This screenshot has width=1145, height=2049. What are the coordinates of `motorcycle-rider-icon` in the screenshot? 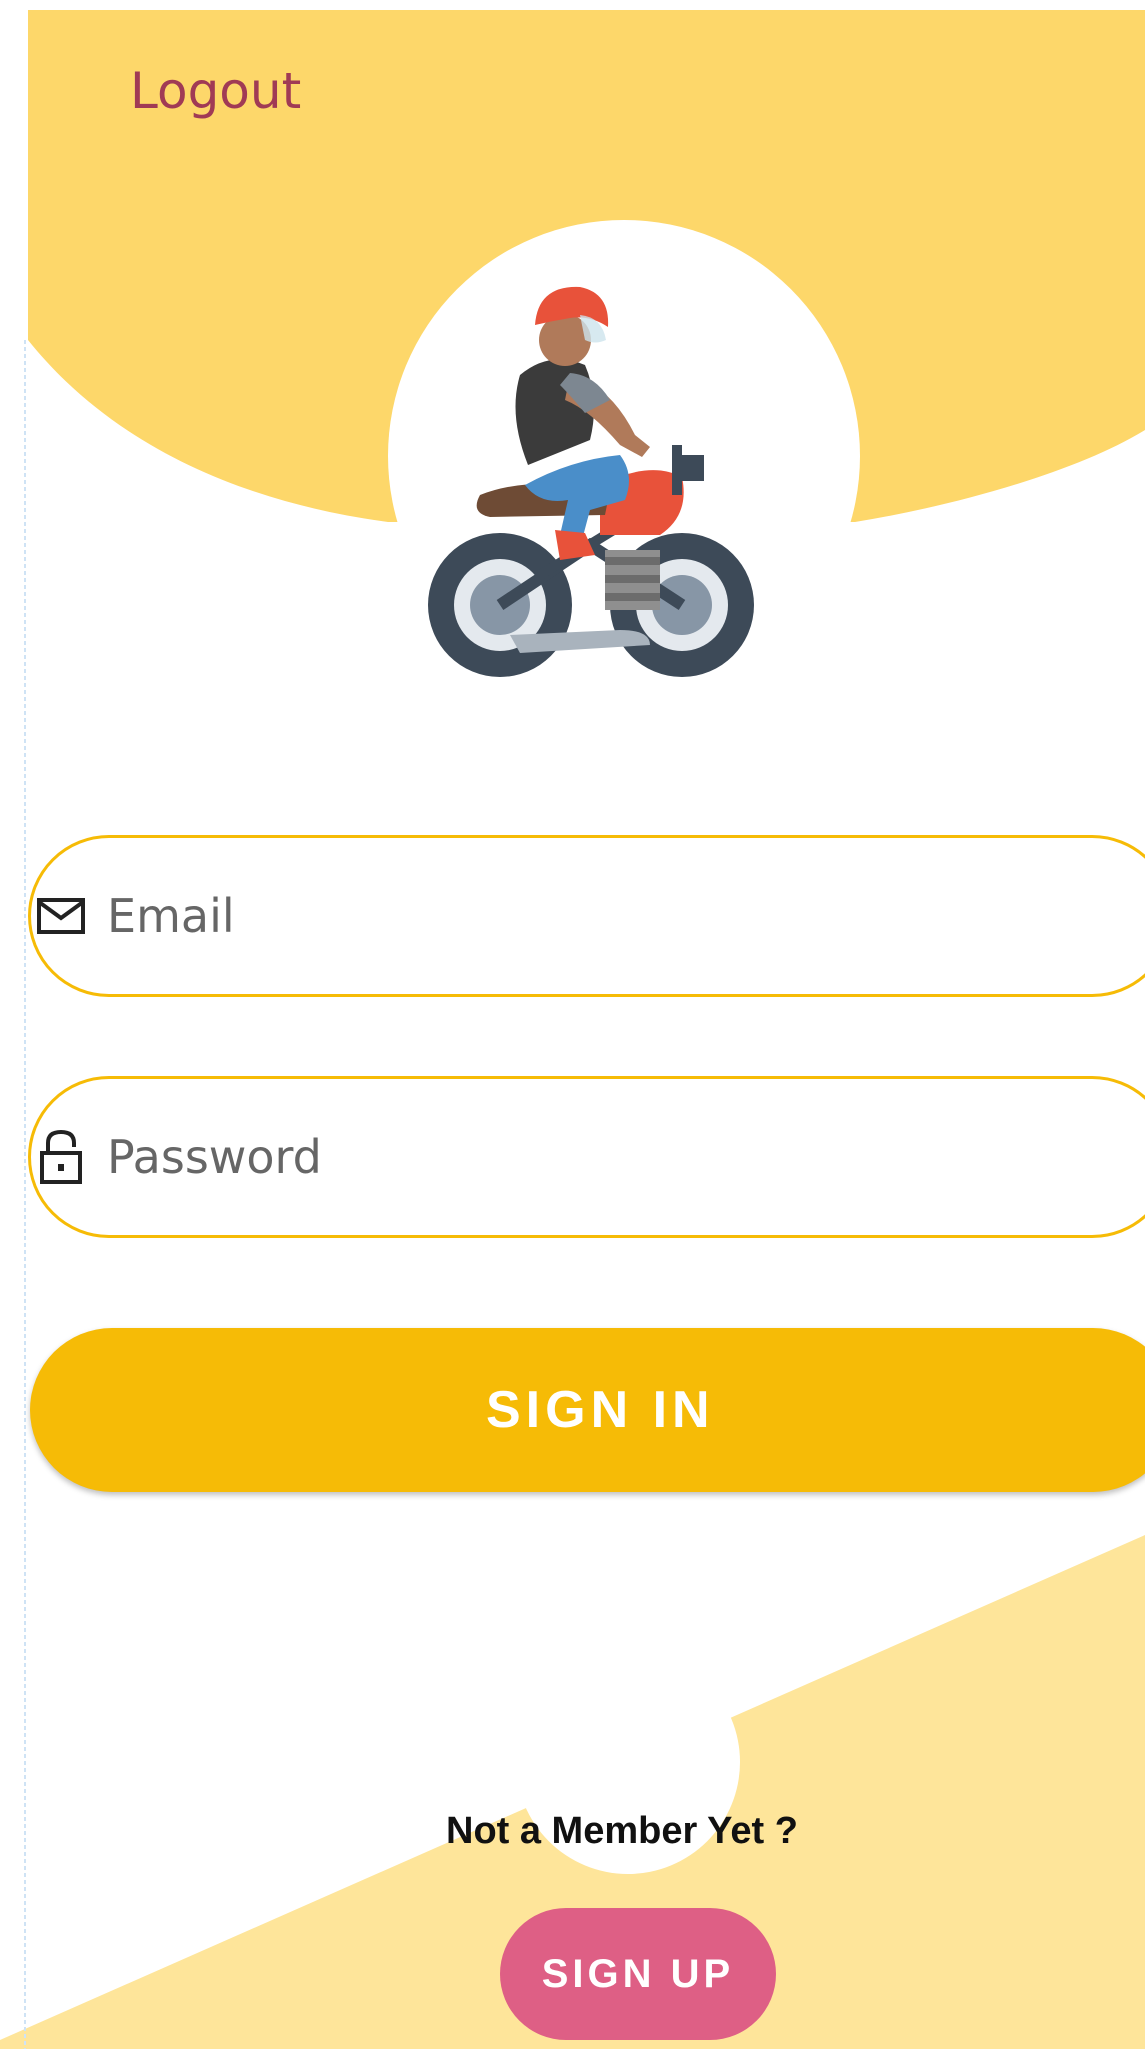 It's located at (591, 481).